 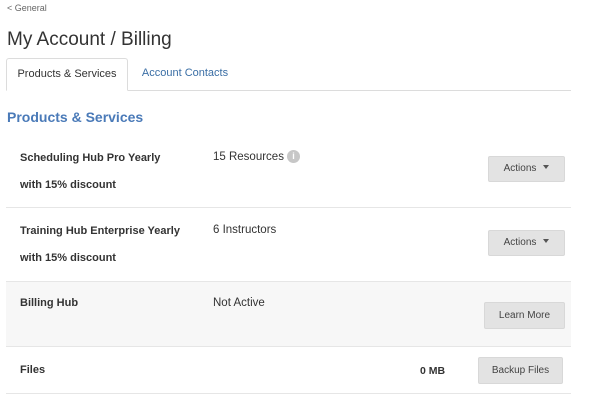 I want to click on back-link-general: < General, so click(x=27, y=8).